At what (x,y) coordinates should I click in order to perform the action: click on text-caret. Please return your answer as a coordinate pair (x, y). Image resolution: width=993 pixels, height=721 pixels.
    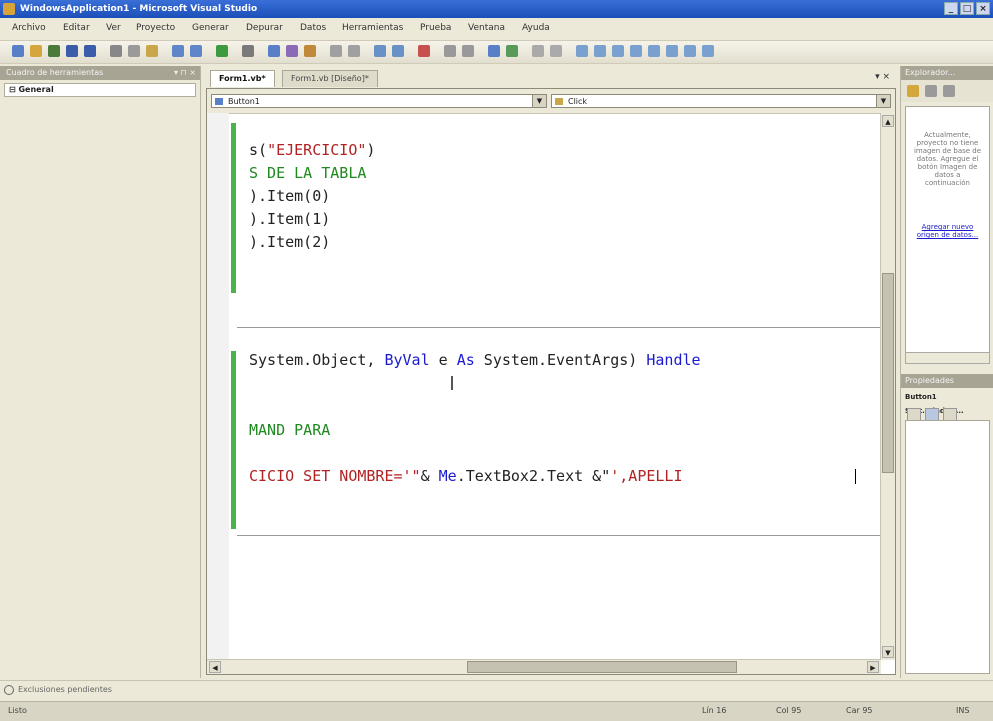
    Looking at the image, I should click on (855, 476).